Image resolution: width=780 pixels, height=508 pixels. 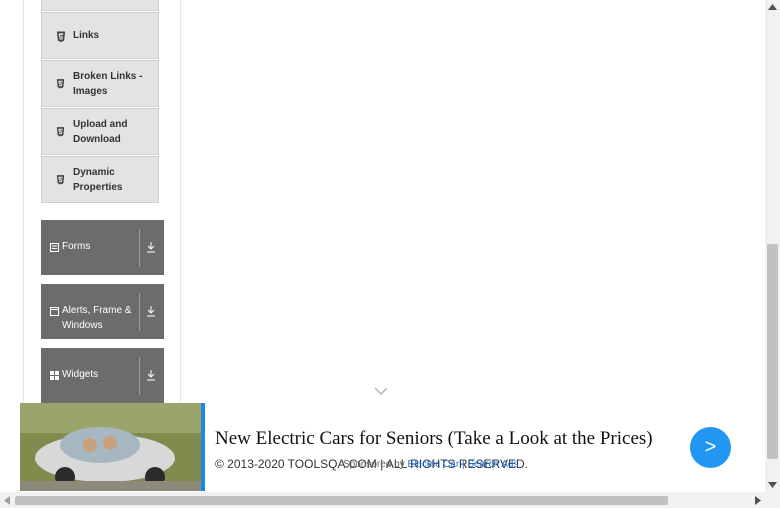 I want to click on sidebar-item-label: Broken Links - Images, so click(x=108, y=83).